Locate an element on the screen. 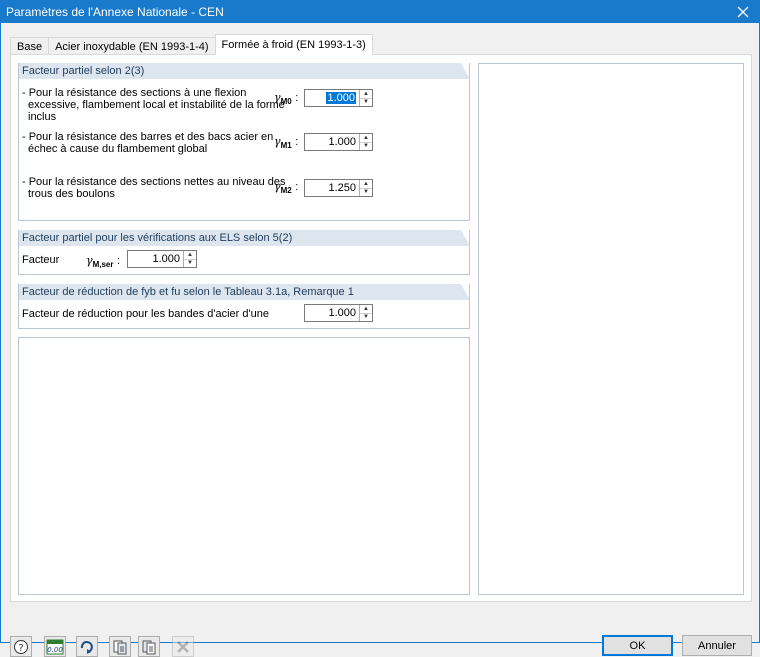 This screenshot has width=760, height=657. reset-button is located at coordinates (87, 646).